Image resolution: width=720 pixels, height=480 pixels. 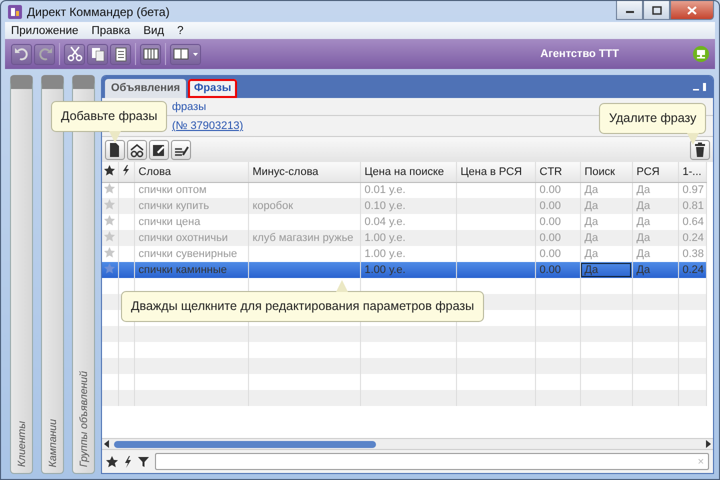 I want to click on table-cell: спички оптом, so click(x=172, y=190).